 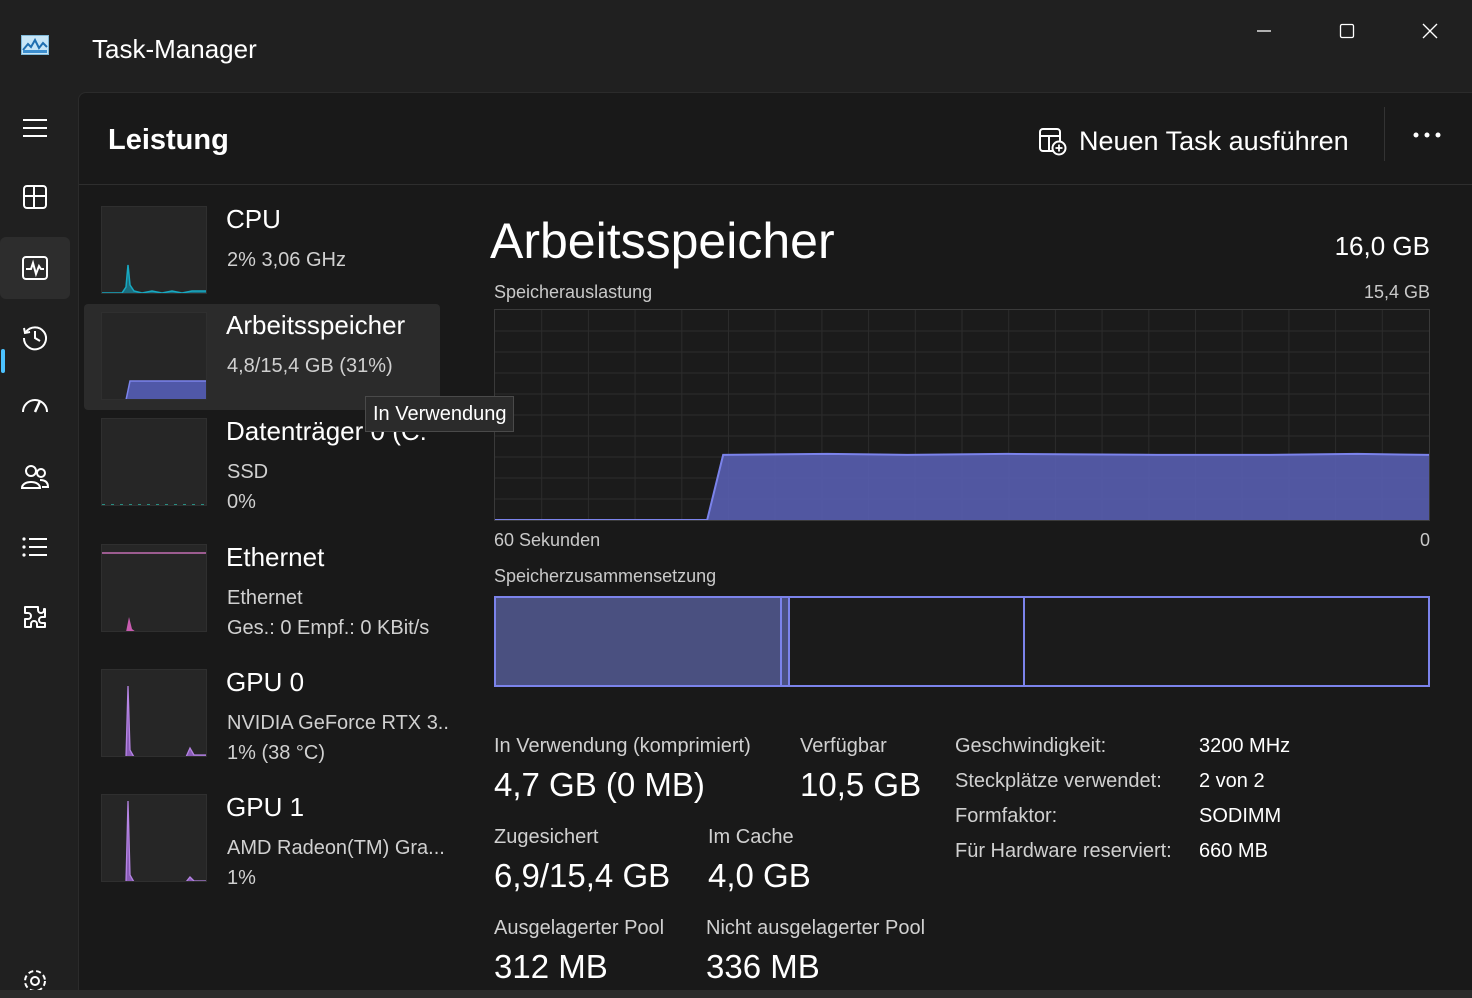 I want to click on title-bar: Task-Manager, so click(x=736, y=46).